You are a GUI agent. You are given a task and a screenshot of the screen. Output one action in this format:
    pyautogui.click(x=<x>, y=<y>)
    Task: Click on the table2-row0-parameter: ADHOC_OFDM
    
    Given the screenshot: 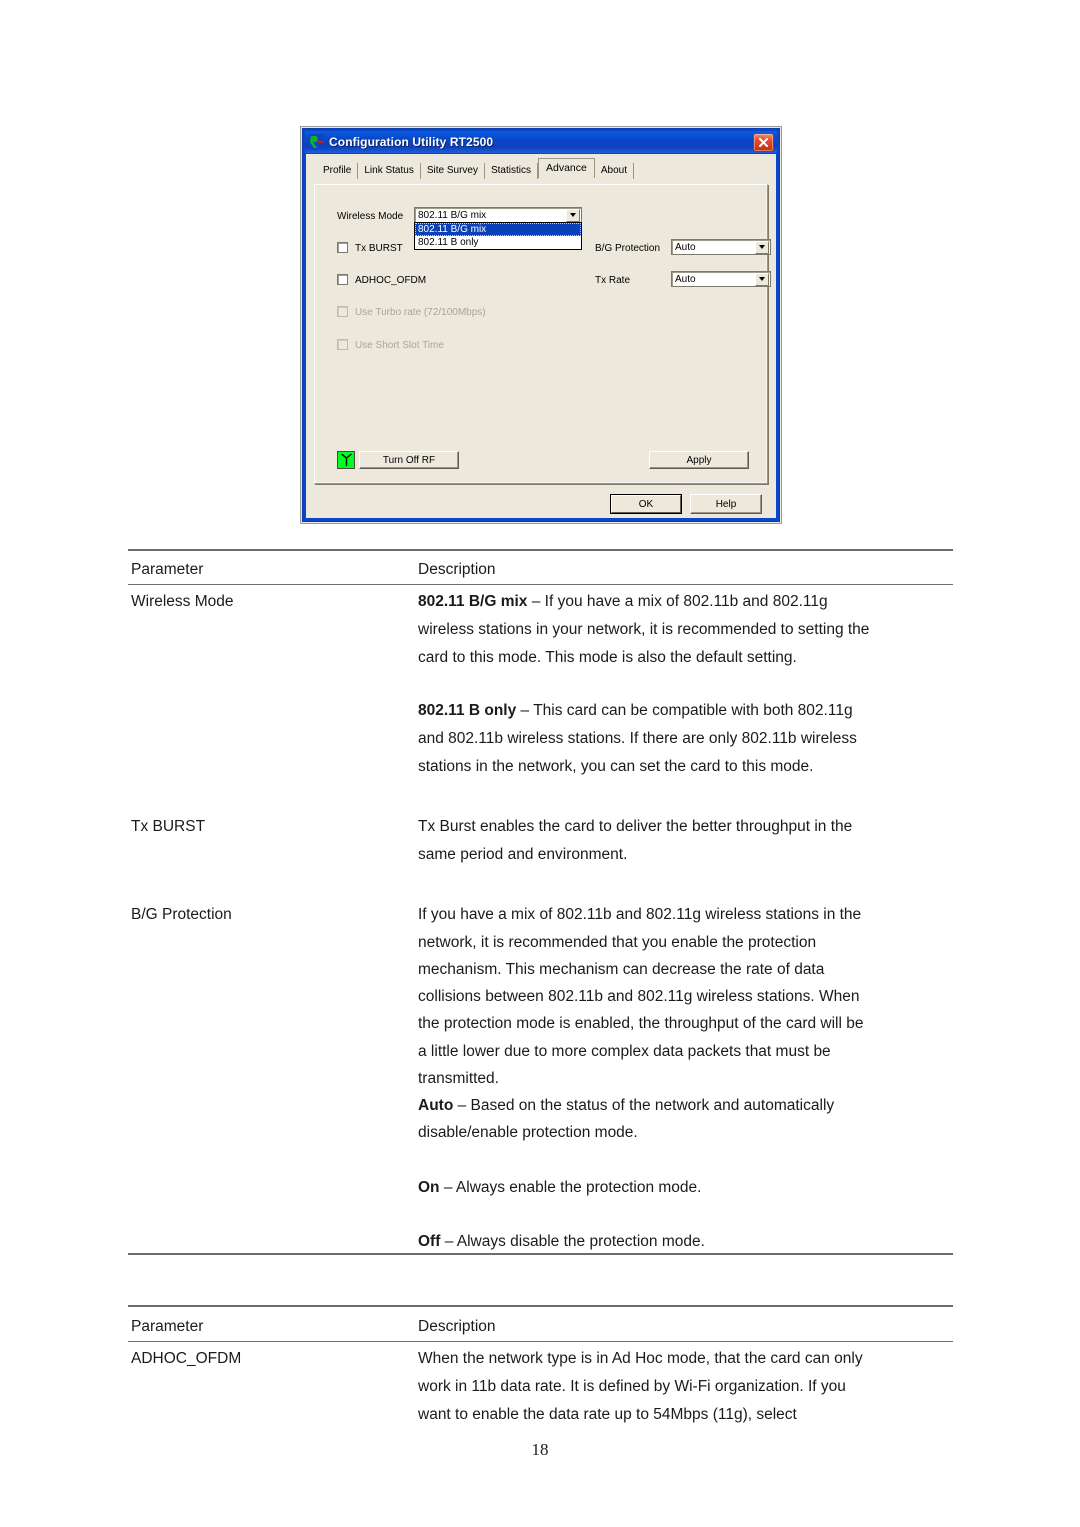 What is the action you would take?
    pyautogui.click(x=186, y=1358)
    